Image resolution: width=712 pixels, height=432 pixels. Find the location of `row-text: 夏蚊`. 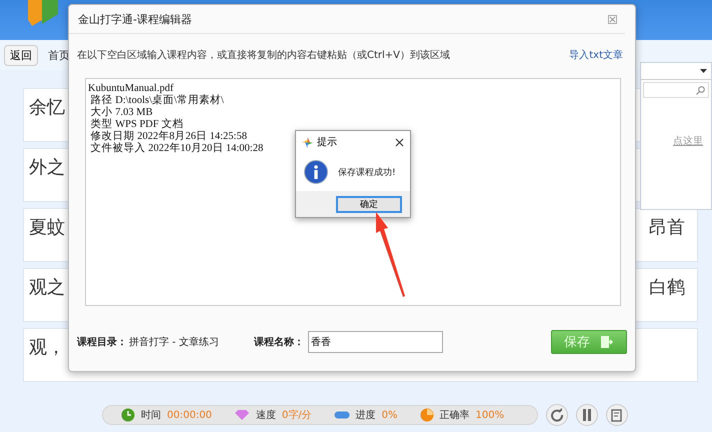

row-text: 夏蚊 is located at coordinates (47, 228).